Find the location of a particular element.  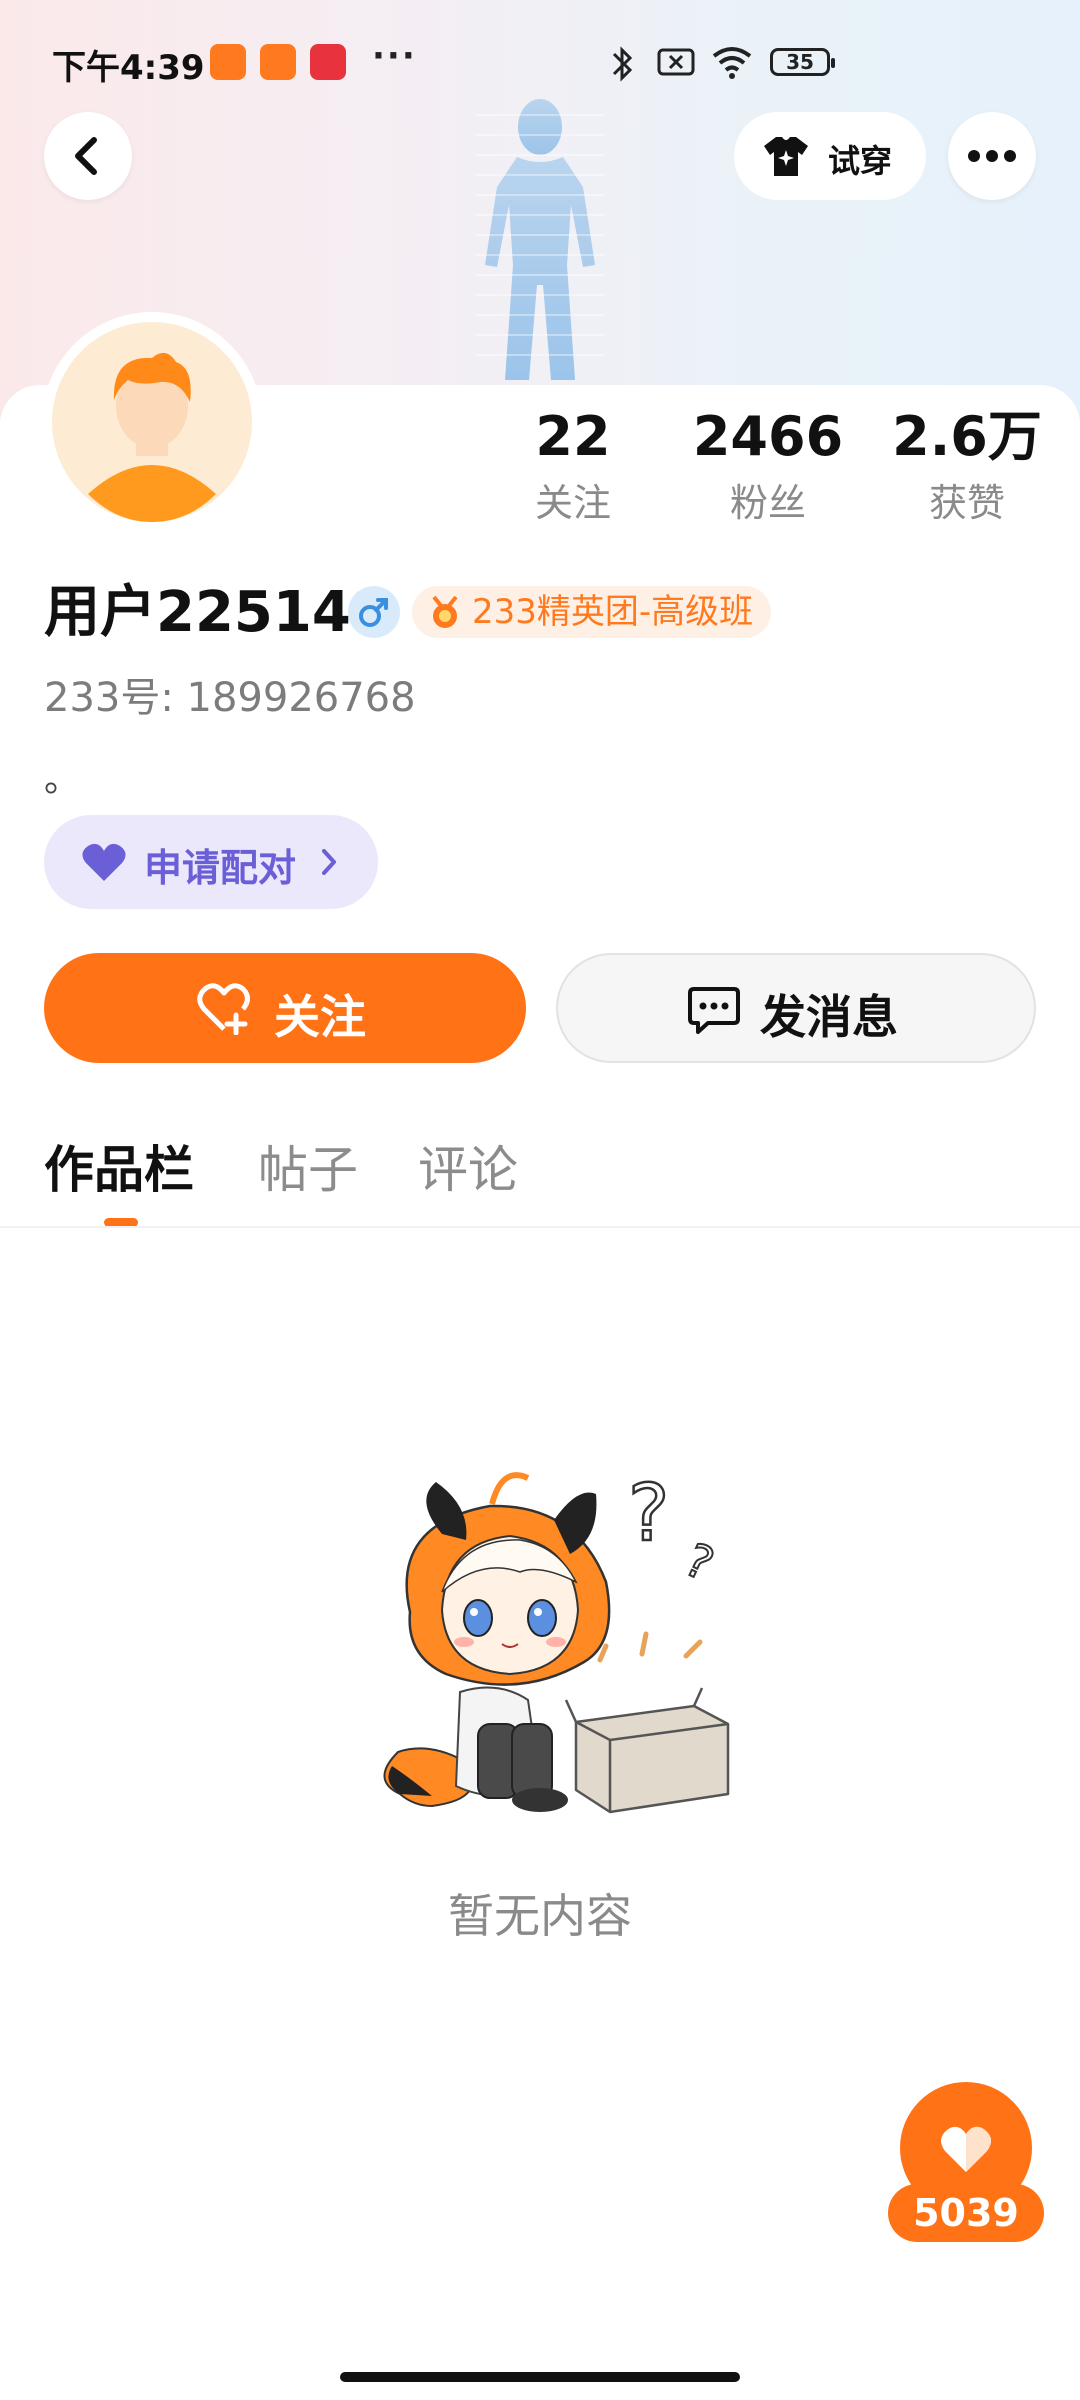

chevron-right-icon is located at coordinates (329, 862).